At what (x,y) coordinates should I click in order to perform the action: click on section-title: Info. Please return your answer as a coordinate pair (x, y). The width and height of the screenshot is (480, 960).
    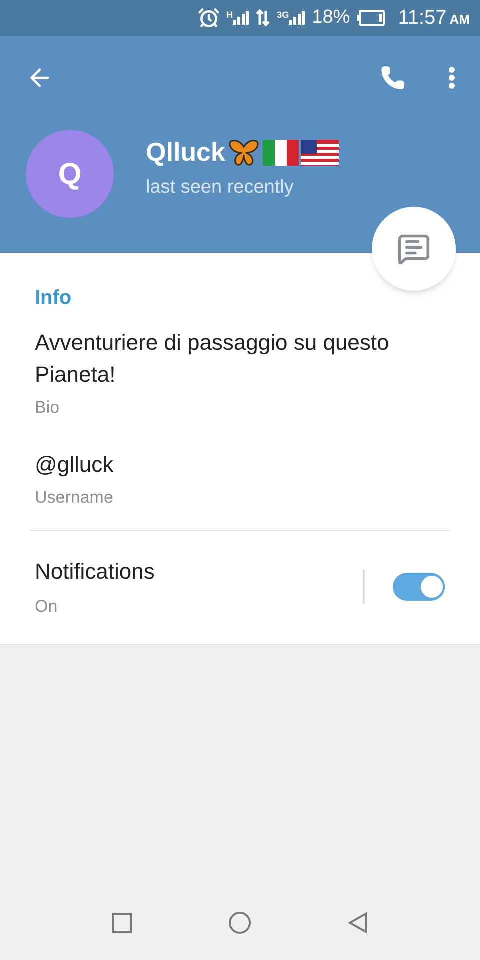
    Looking at the image, I should click on (53, 298).